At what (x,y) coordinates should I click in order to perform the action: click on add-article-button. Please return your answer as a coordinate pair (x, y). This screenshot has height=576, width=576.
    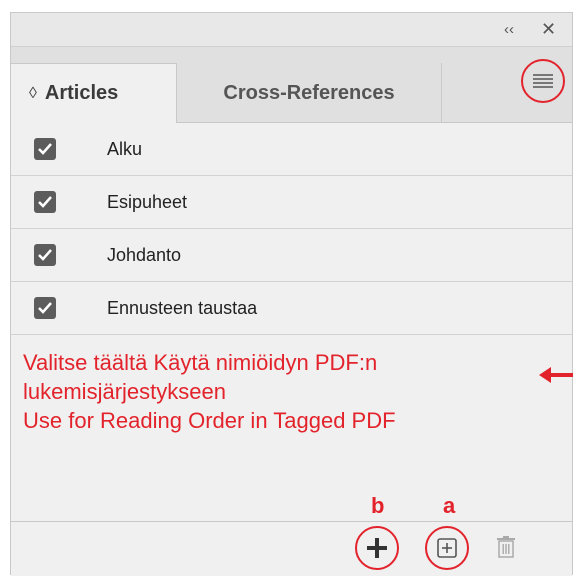
    Looking at the image, I should click on (377, 548).